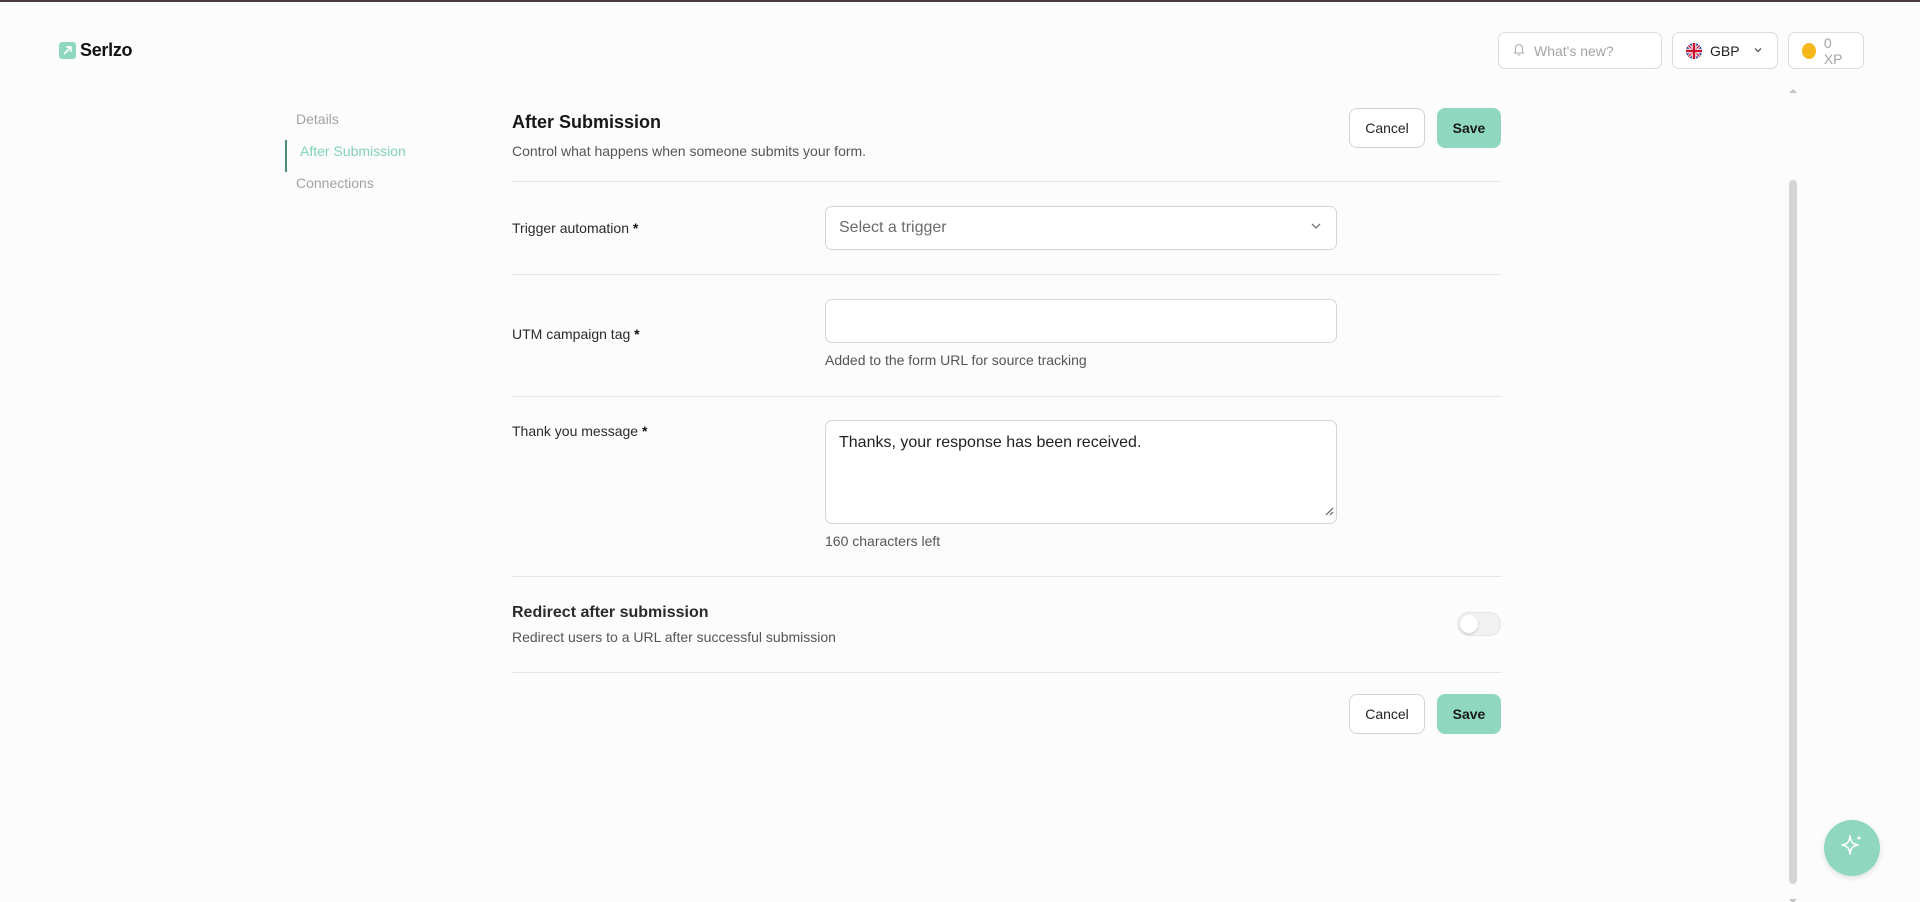 Image resolution: width=1920 pixels, height=902 pixels. I want to click on redirect-title: Redirect after submission, so click(610, 612).